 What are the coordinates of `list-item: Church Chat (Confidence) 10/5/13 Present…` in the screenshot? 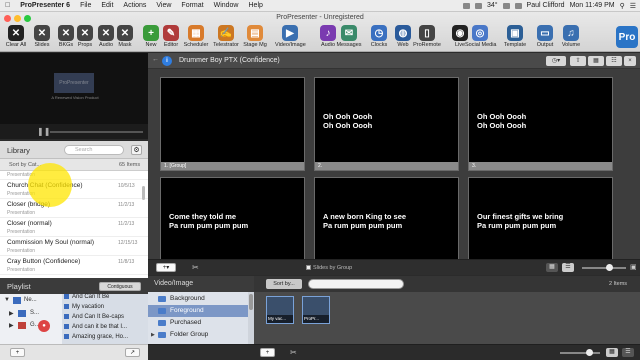 It's located at (74, 189).